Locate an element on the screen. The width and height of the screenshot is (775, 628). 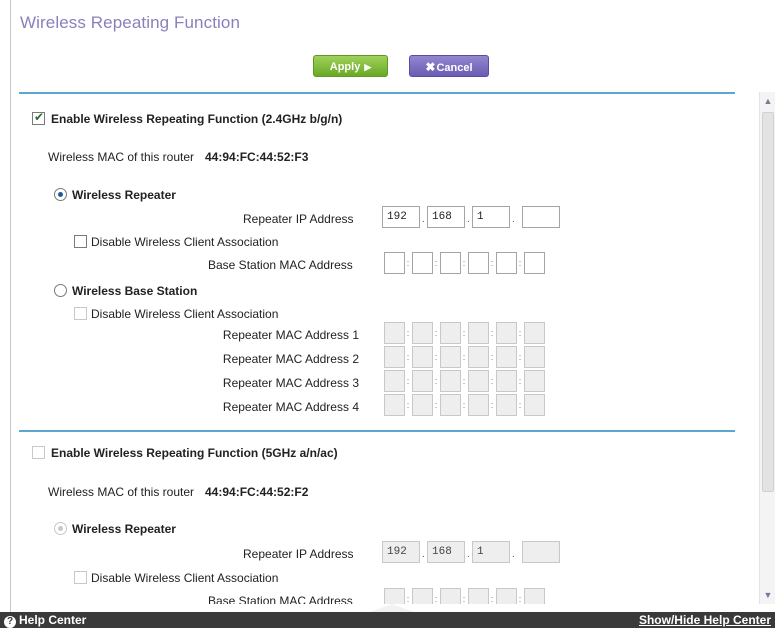
page-title: Wireless Repeating Function is located at coordinates (130, 22).